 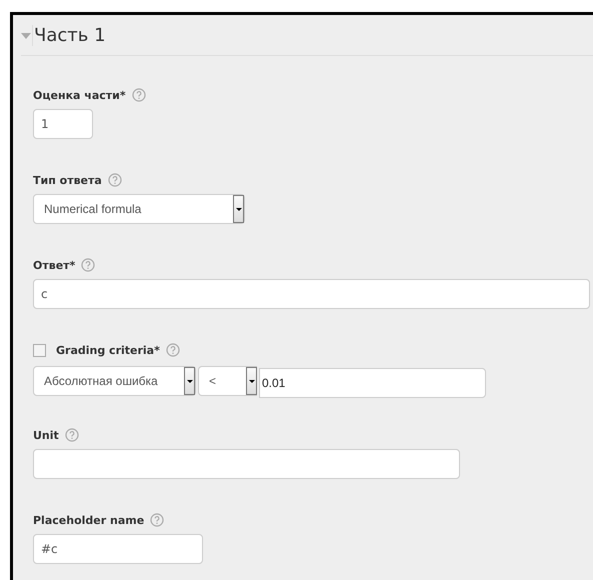 I want to click on text-input: #c, so click(x=118, y=549).